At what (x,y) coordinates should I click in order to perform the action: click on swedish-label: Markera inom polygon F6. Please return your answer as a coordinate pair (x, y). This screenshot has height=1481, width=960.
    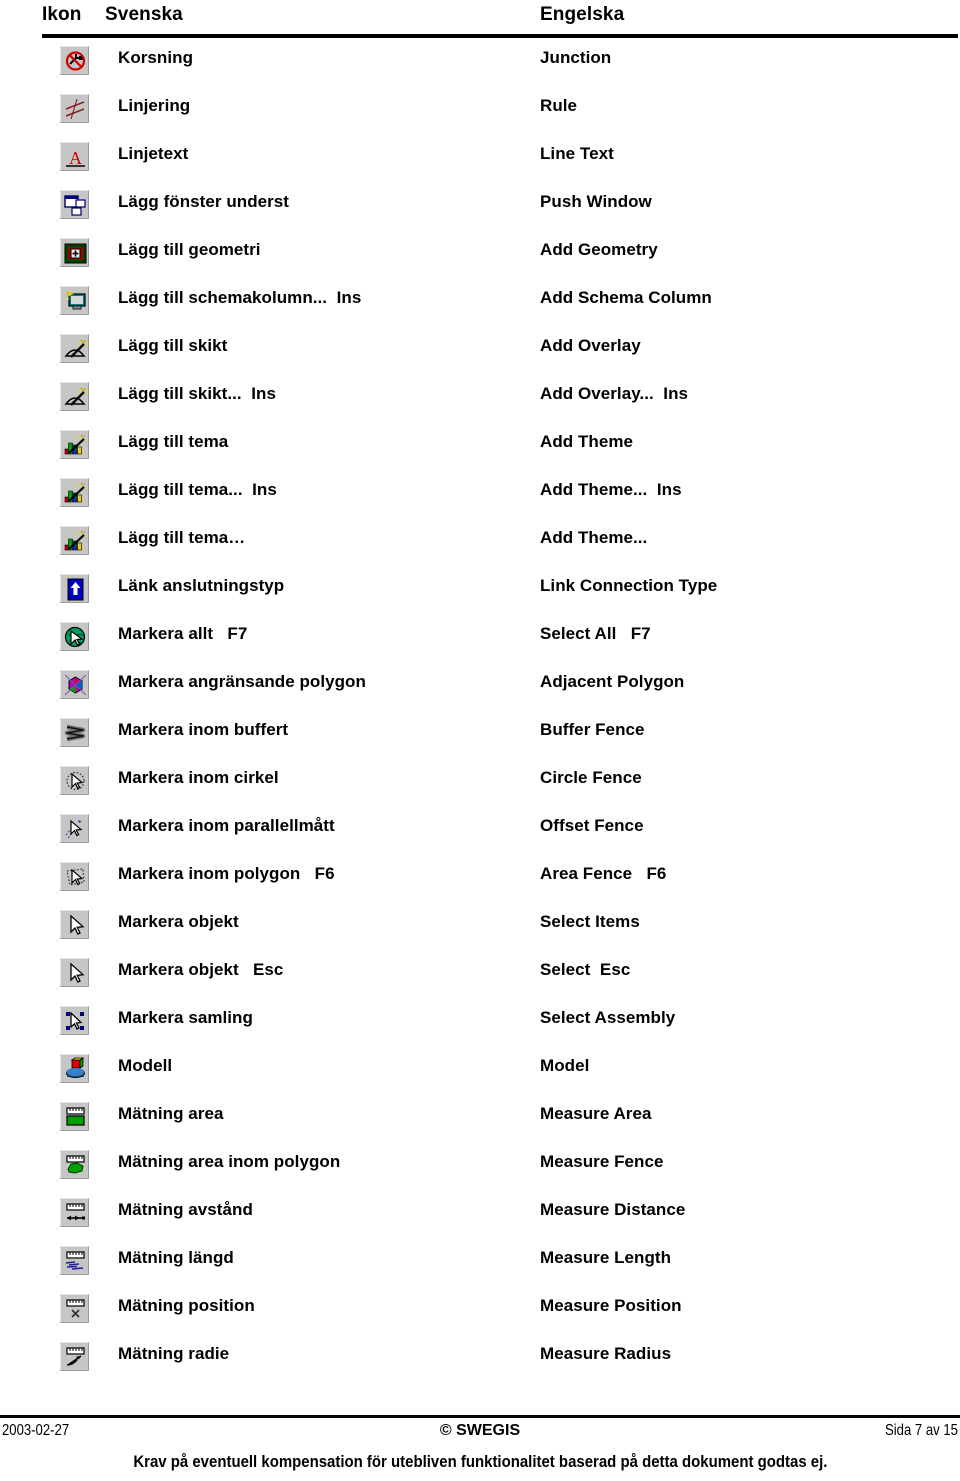
    Looking at the image, I should click on (226, 873).